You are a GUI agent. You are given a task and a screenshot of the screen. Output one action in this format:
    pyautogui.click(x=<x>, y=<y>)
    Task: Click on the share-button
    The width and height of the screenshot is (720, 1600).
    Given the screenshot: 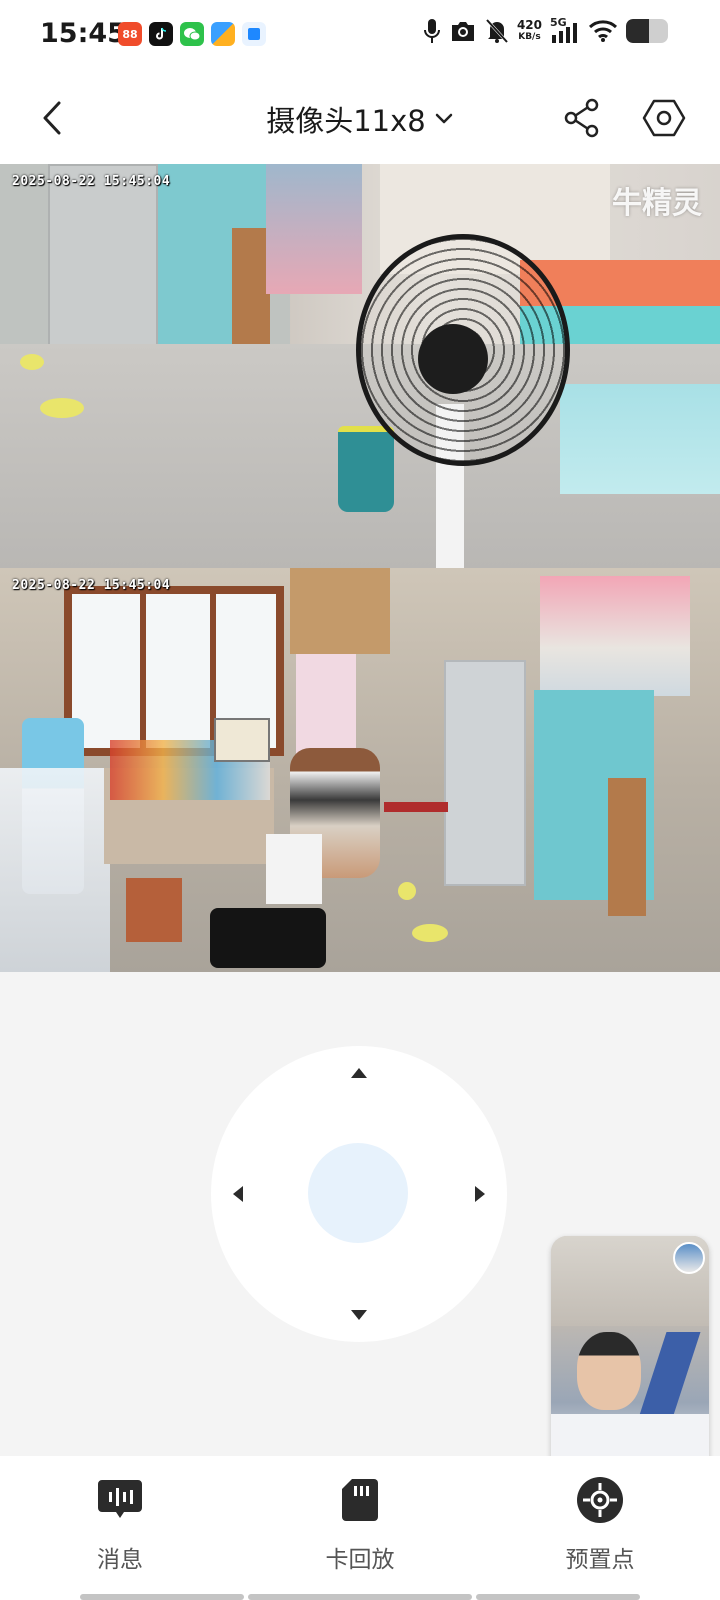 What is the action you would take?
    pyautogui.click(x=582, y=118)
    